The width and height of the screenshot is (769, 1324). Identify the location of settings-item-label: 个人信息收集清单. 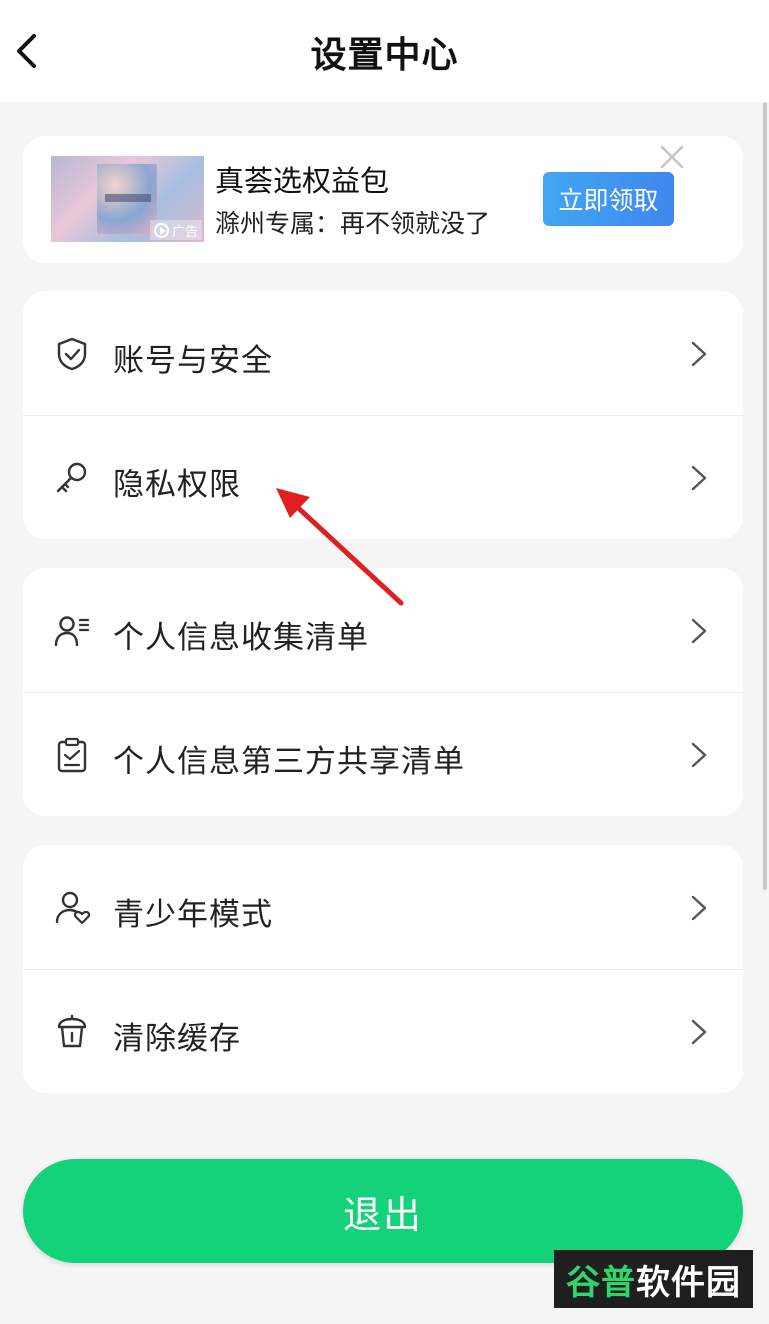
(241, 638).